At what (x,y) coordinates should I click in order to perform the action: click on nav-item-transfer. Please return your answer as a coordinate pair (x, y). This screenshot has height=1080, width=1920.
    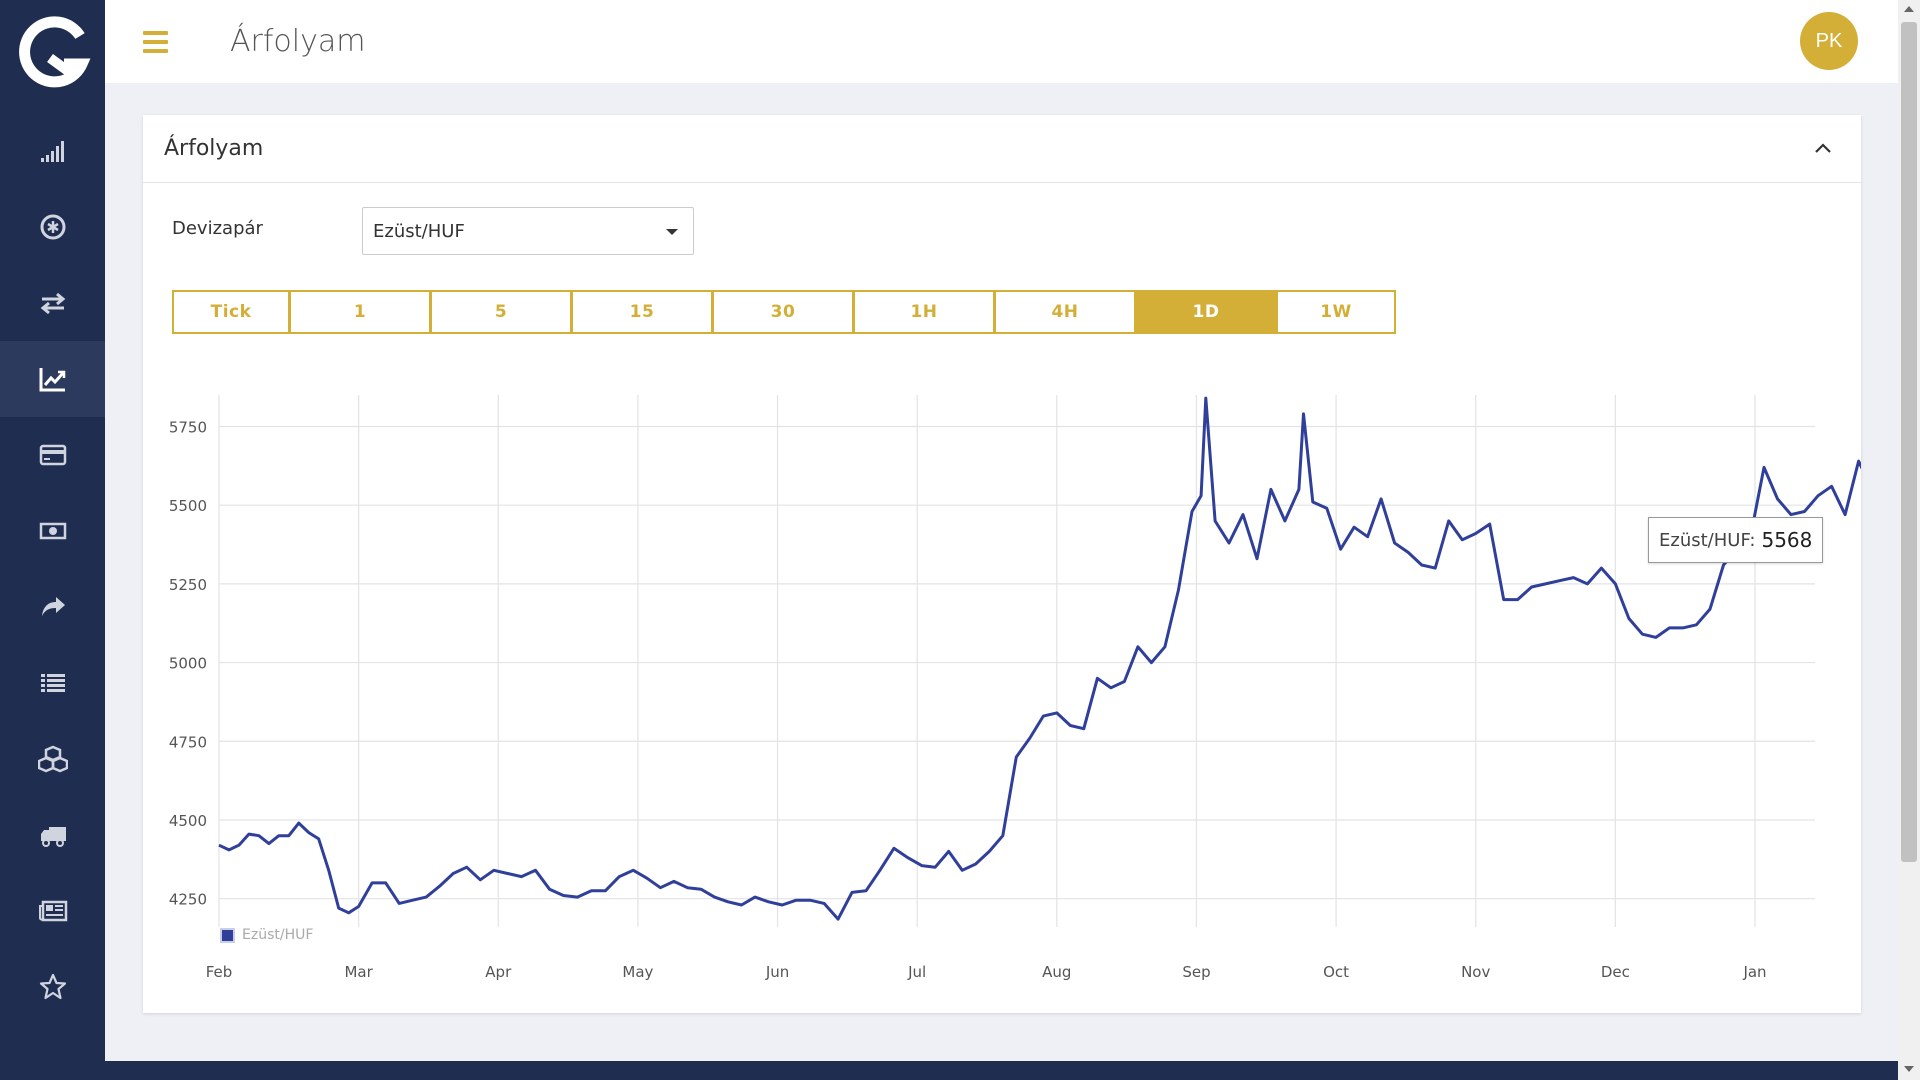
    Looking at the image, I should click on (52, 303).